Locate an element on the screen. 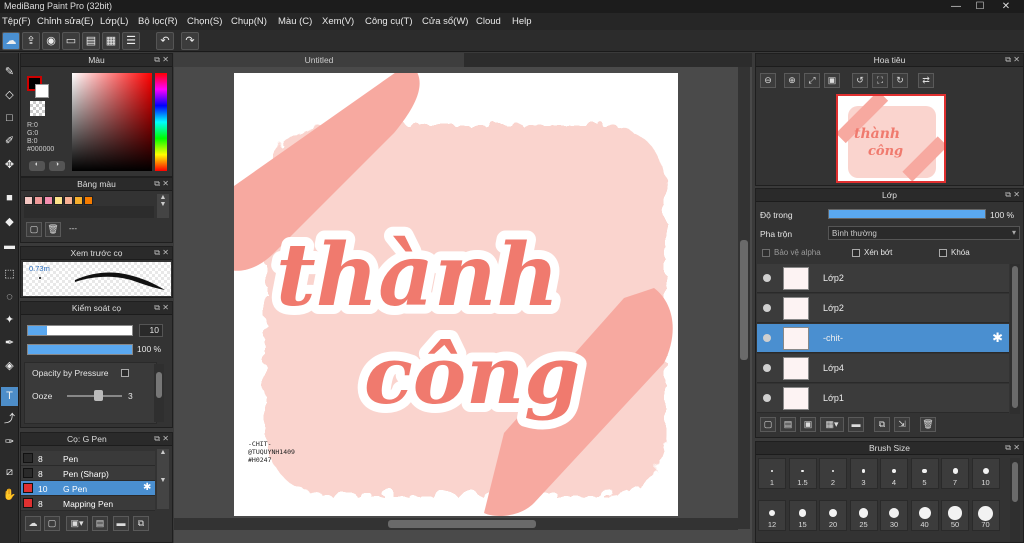  layer-opacity-slider is located at coordinates (907, 214).